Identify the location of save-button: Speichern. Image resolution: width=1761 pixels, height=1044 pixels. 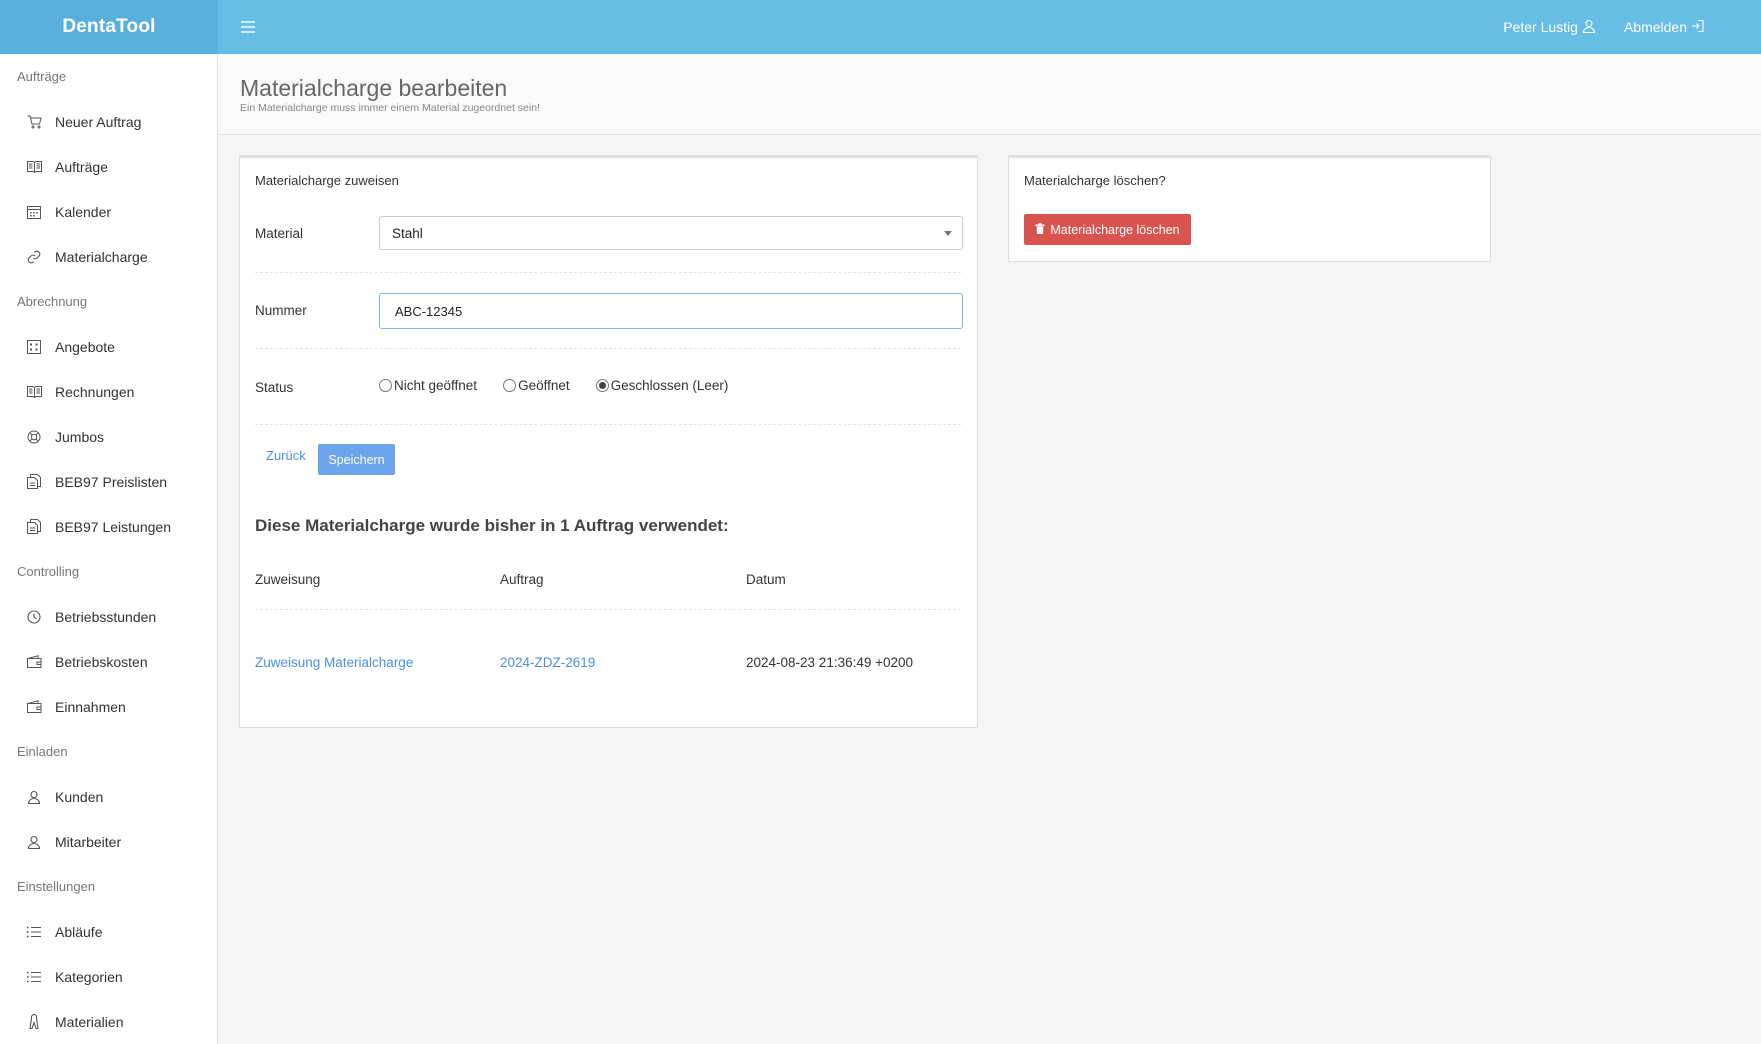
(356, 459).